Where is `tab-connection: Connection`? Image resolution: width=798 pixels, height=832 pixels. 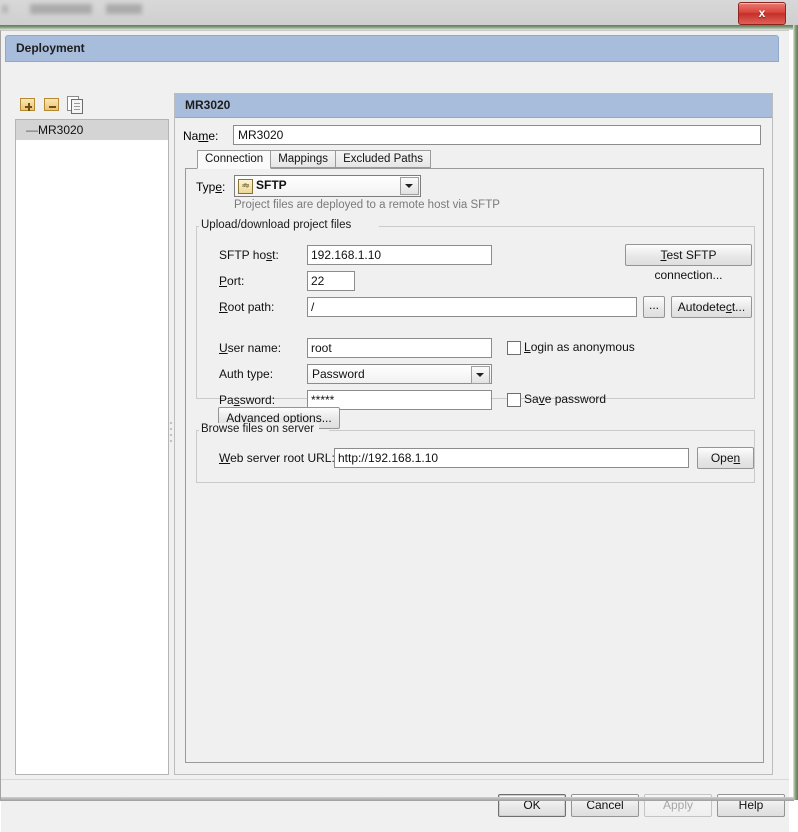
tab-connection: Connection is located at coordinates (234, 159).